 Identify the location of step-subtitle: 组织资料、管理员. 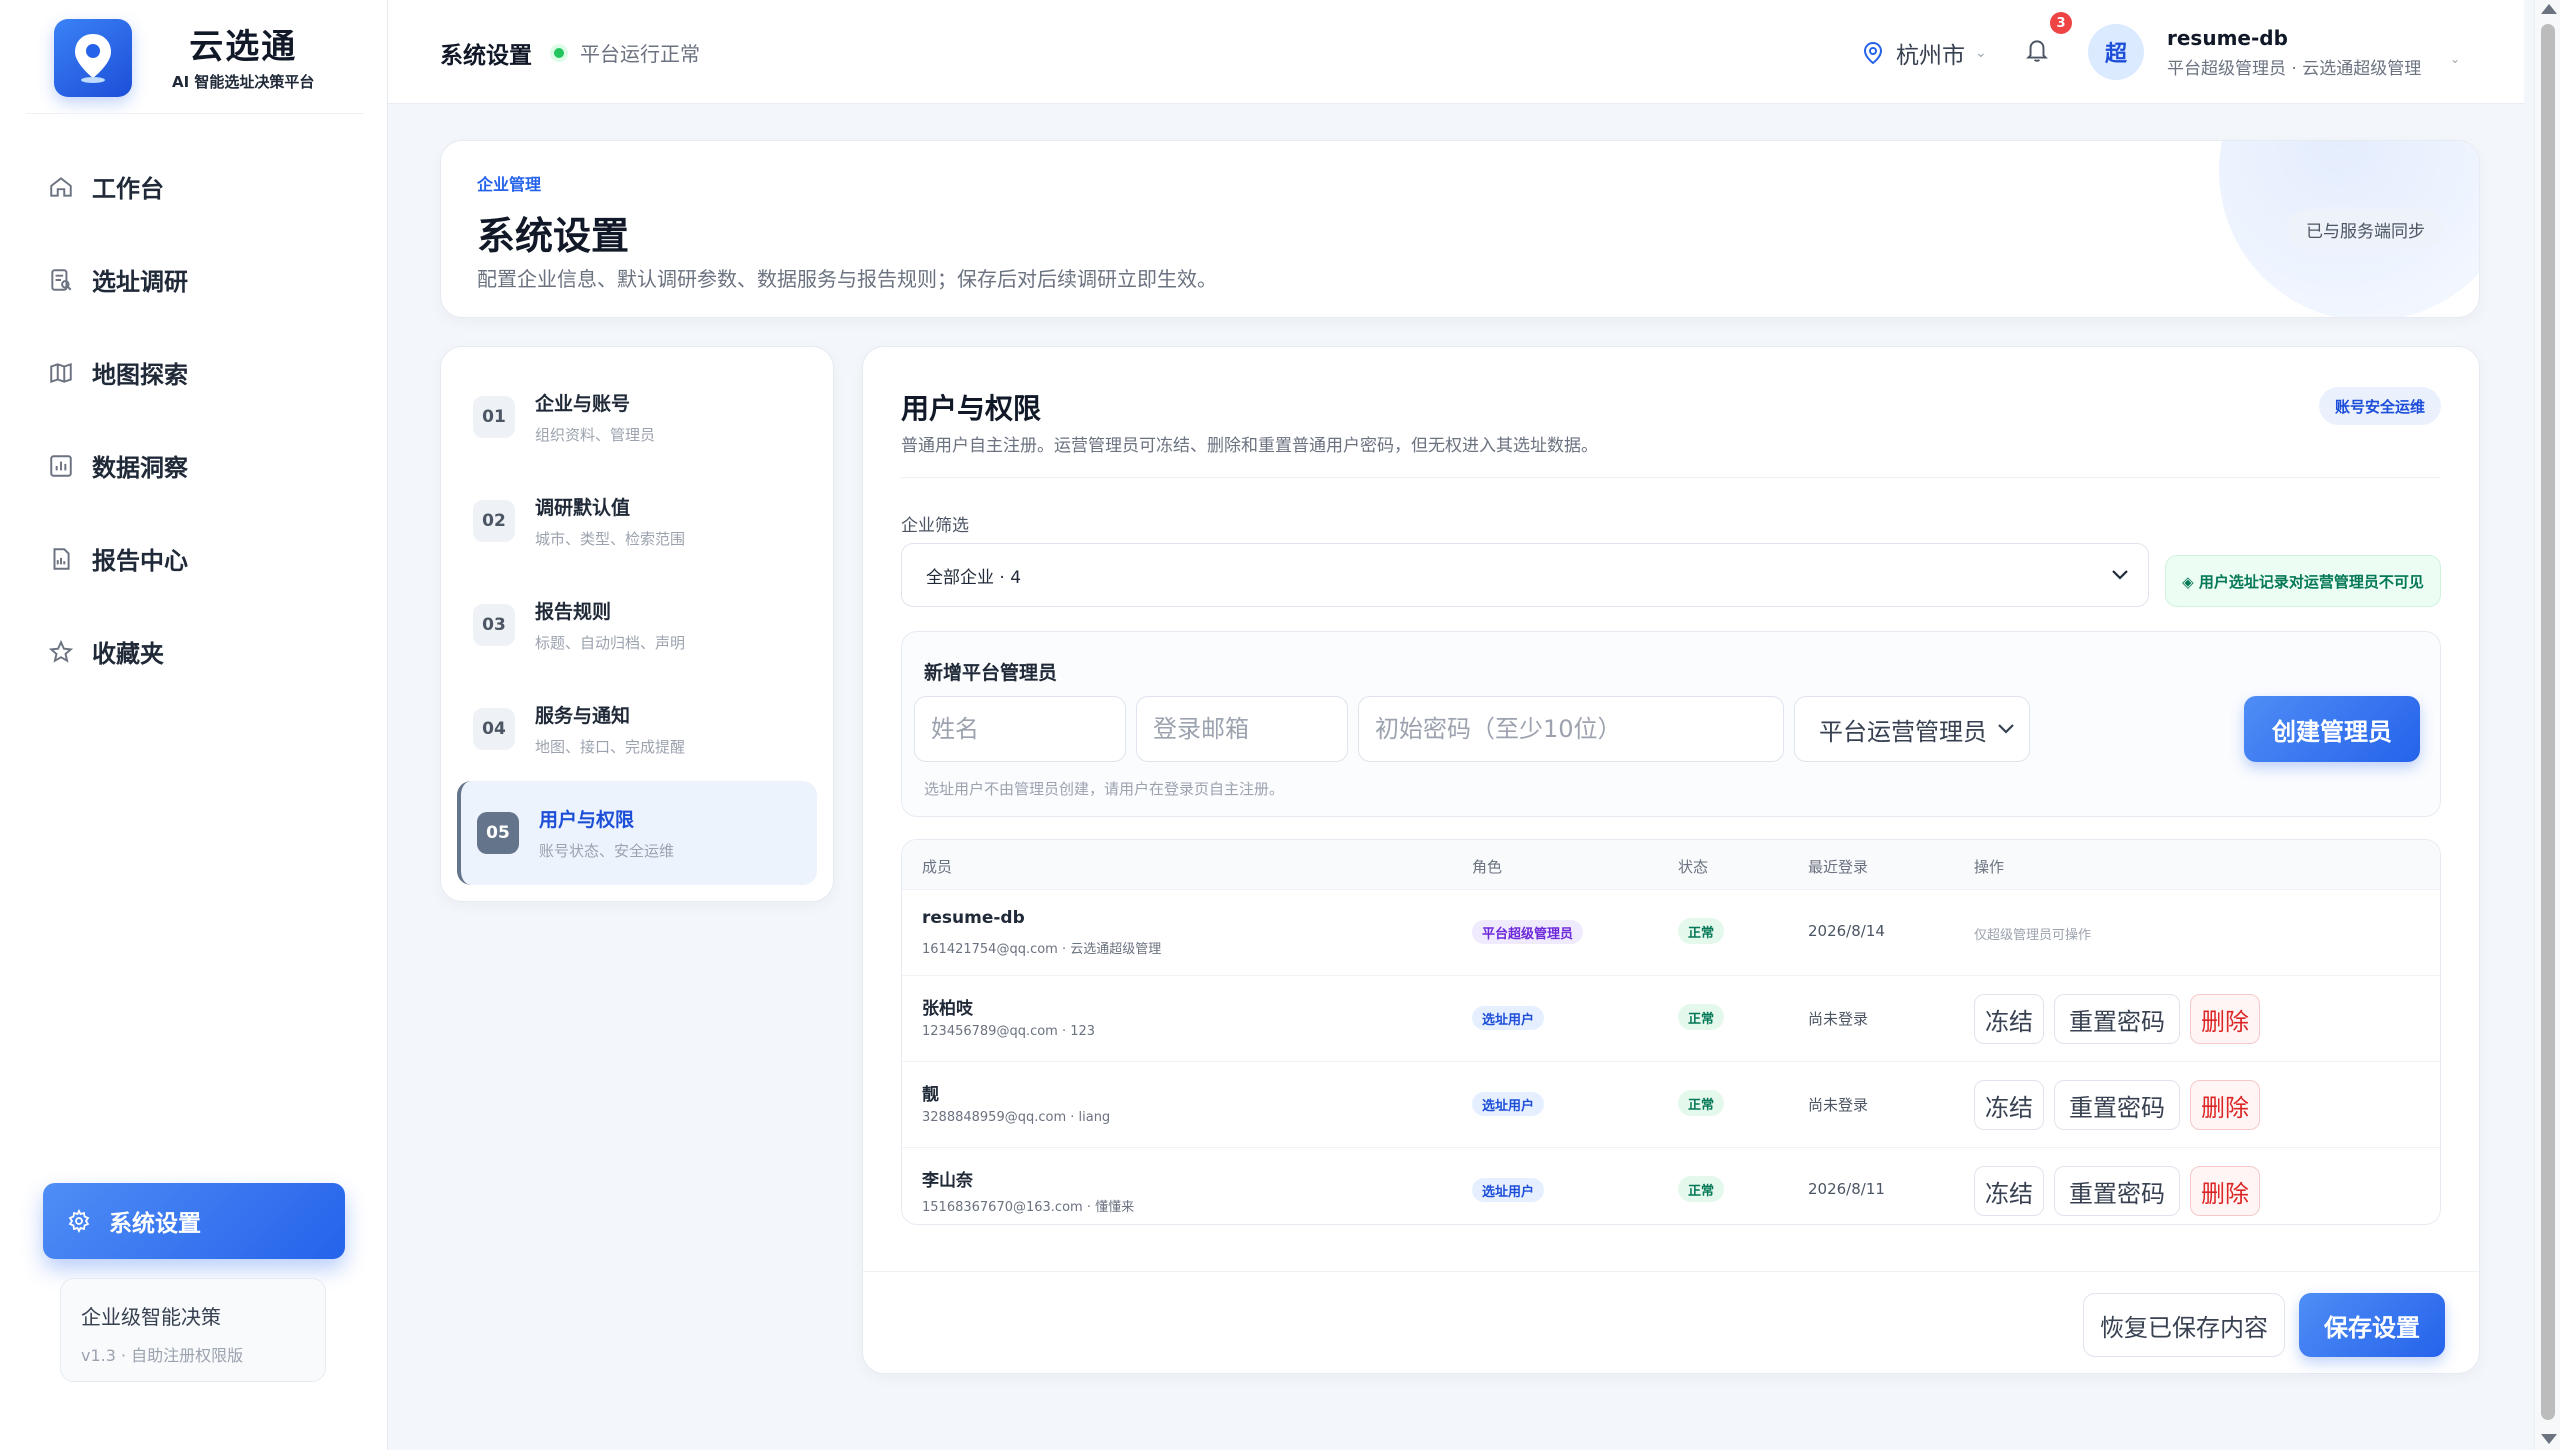
(595, 435).